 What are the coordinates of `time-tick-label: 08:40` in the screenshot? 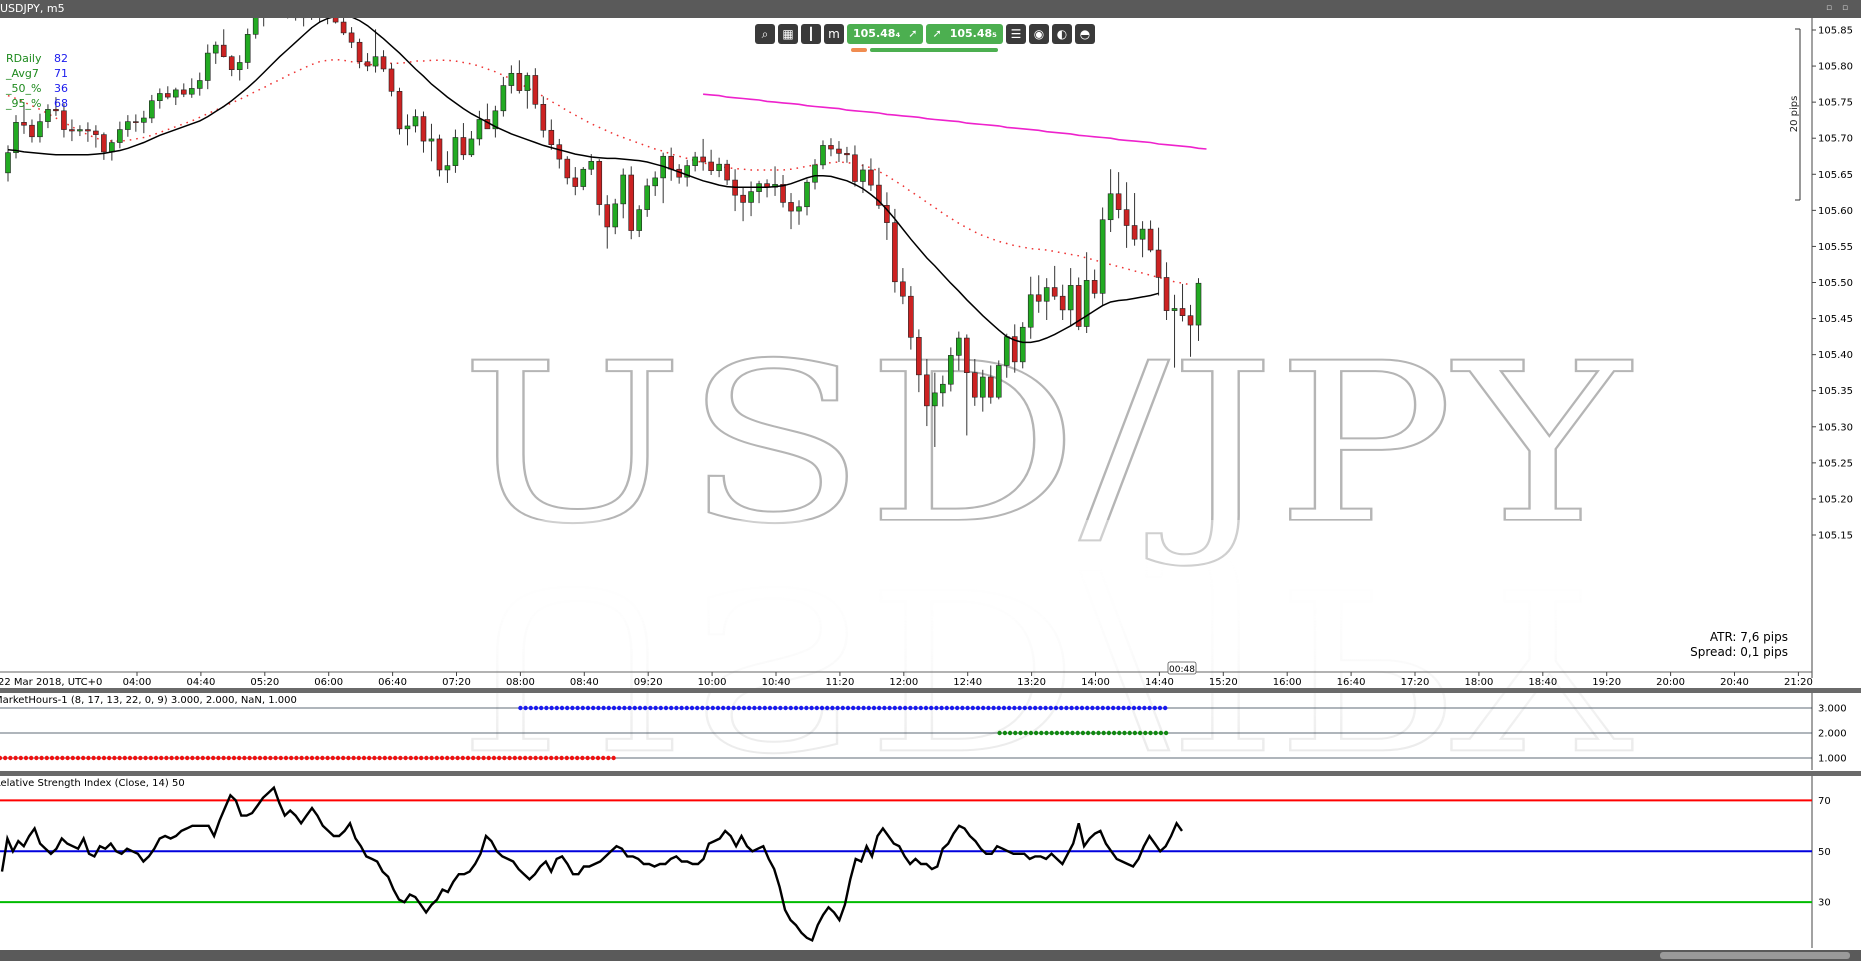 It's located at (584, 682).